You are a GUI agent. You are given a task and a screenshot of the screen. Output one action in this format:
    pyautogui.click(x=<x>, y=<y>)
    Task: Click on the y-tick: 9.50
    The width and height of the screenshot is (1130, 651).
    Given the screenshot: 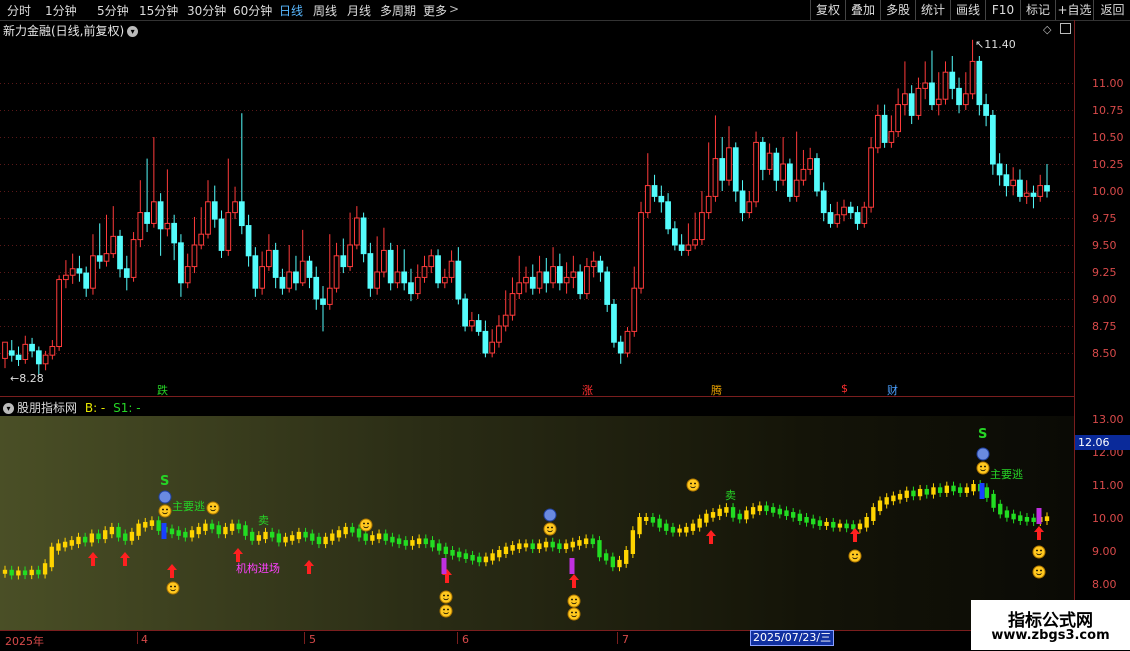 What is the action you would take?
    pyautogui.click(x=1104, y=245)
    